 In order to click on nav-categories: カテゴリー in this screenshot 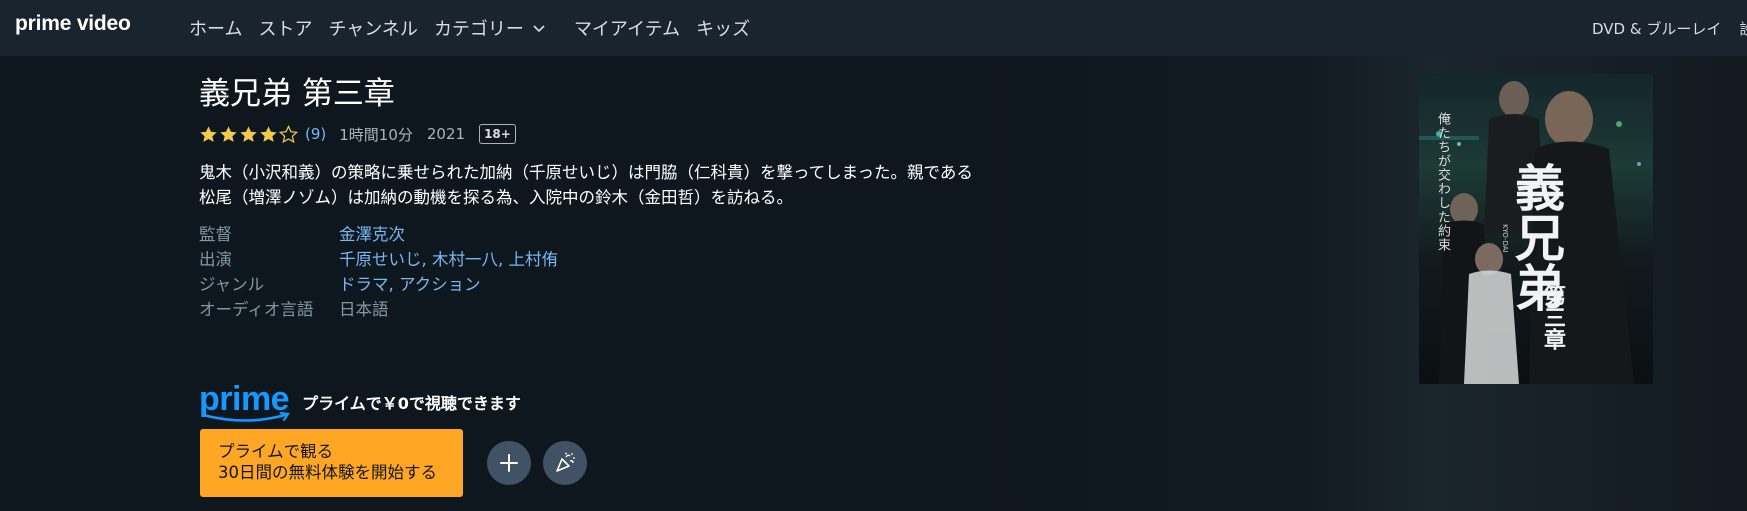, I will do `click(490, 28)`.